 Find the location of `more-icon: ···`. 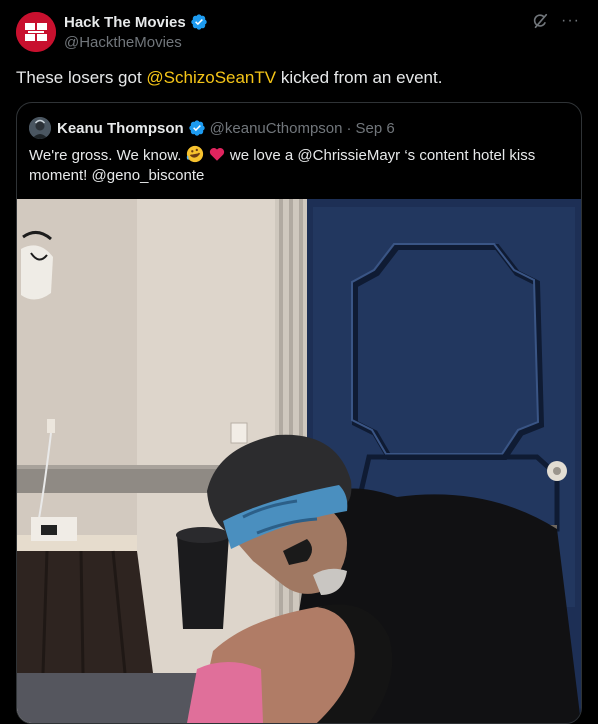

more-icon: ··· is located at coordinates (570, 21).